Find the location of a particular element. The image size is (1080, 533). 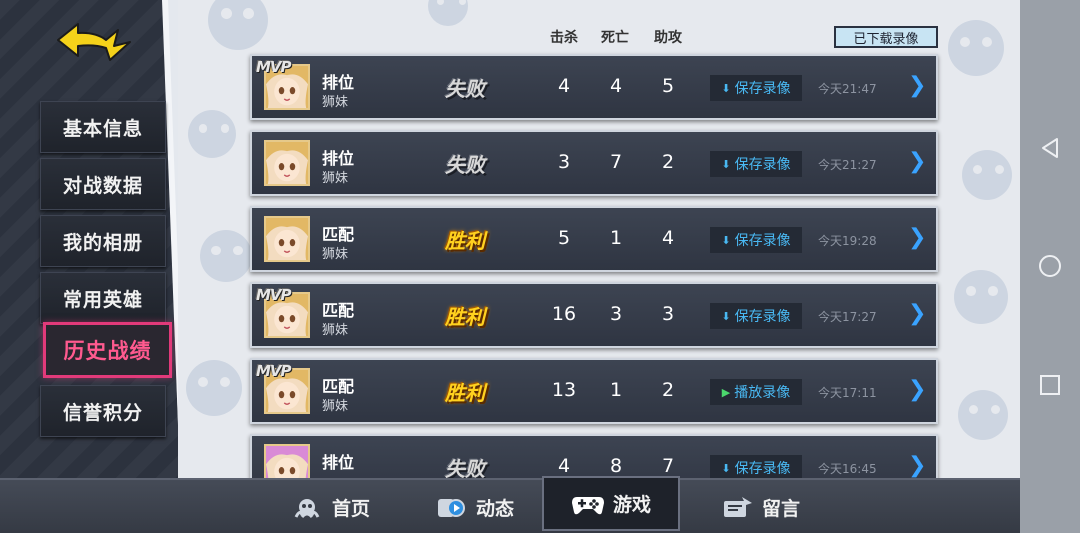

gamepad-icon is located at coordinates (587, 505).